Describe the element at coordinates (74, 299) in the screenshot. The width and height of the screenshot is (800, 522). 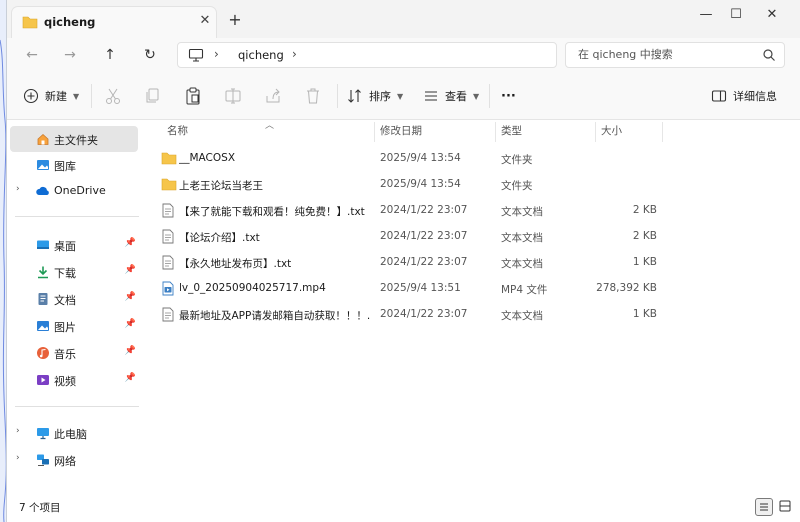
I see `sidebar-item-documents: 文档 📌` at that location.